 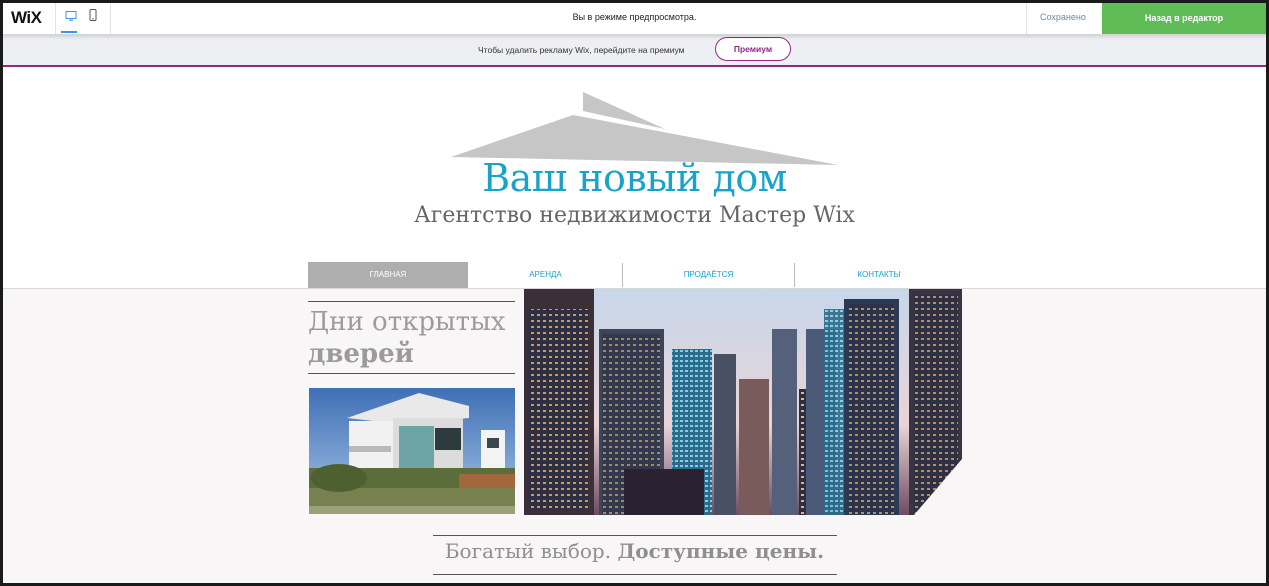 I want to click on site-subtitle: Агентство недвижимости Мастер Wix, so click(x=634, y=215).